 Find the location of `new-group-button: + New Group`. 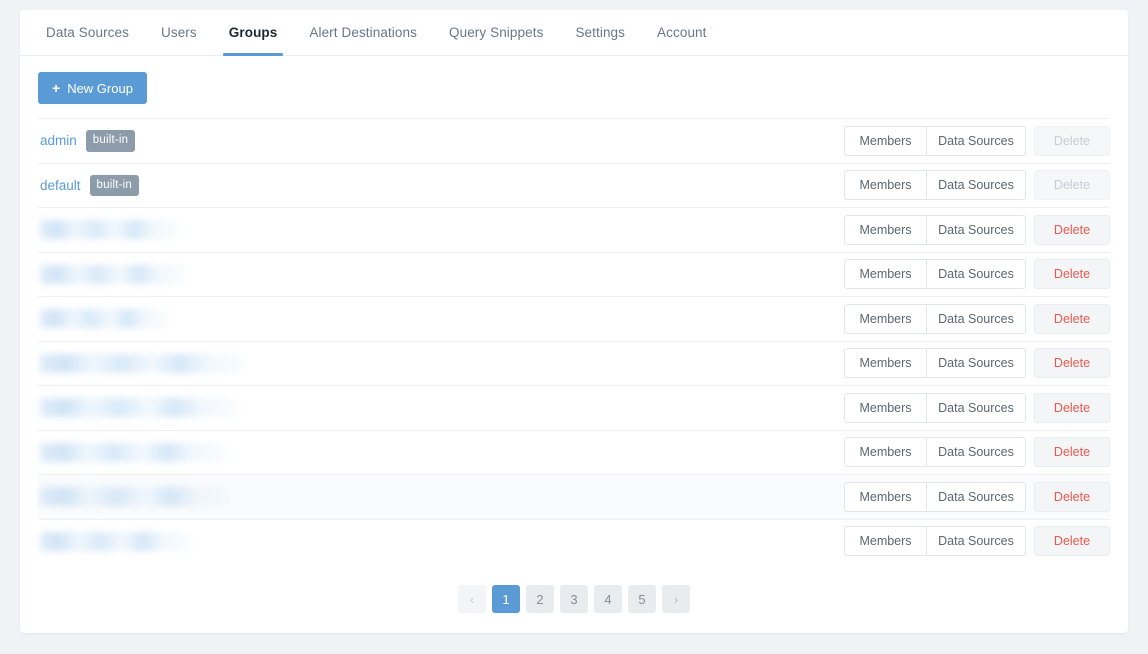

new-group-button: + New Group is located at coordinates (92, 88).